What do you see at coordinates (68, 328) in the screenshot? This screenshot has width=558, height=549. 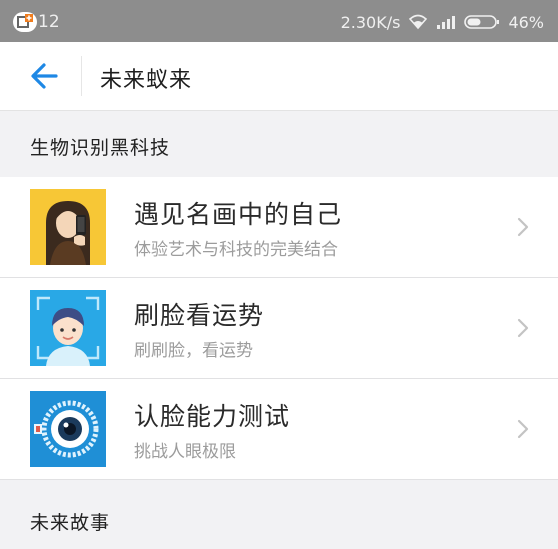 I see `face-scan-icon` at bounding box center [68, 328].